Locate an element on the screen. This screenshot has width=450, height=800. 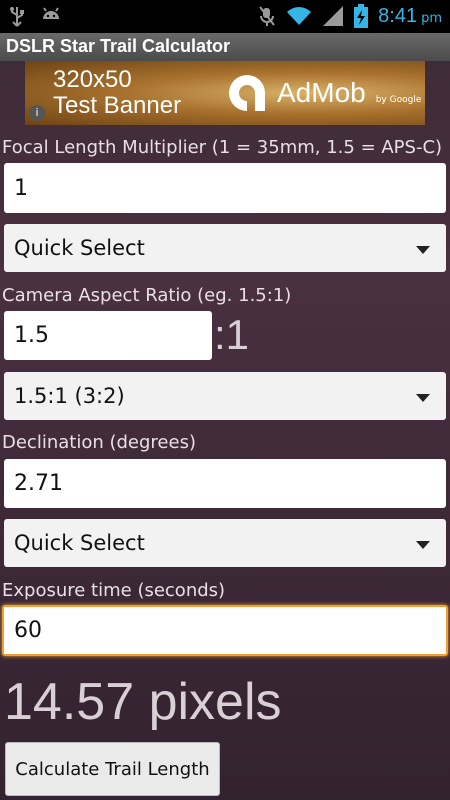
ad-text: 320x50 Test Banner is located at coordinates (117, 93).